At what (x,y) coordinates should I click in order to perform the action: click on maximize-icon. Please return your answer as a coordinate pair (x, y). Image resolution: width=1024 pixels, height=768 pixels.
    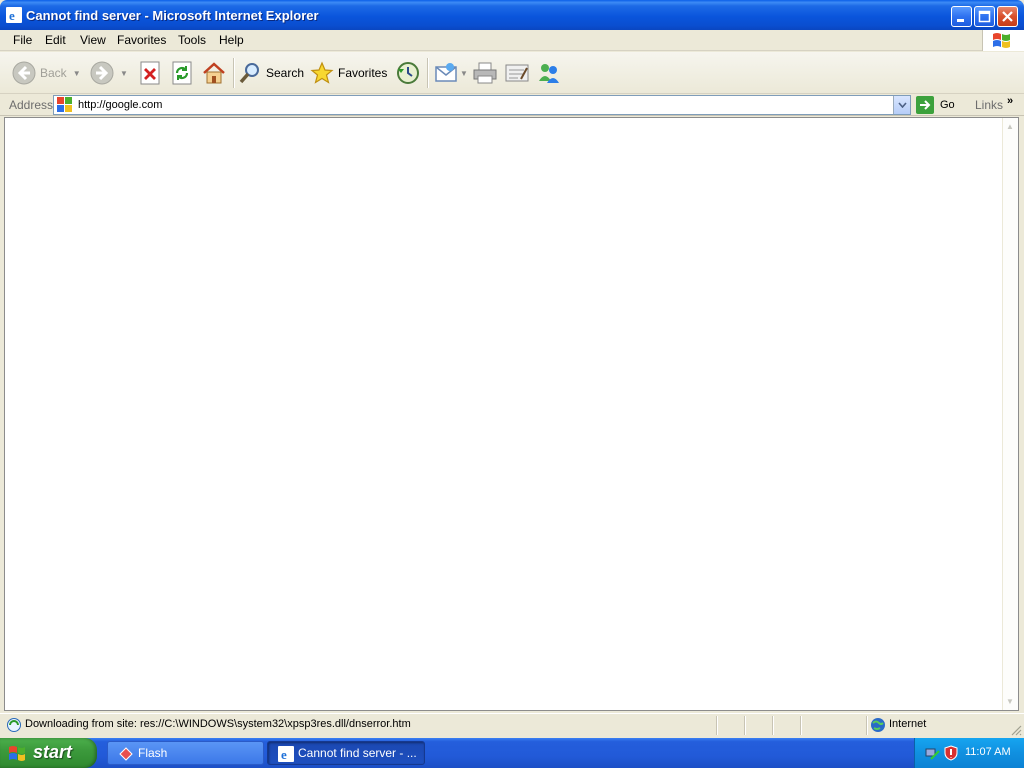
    Looking at the image, I should click on (984, 16).